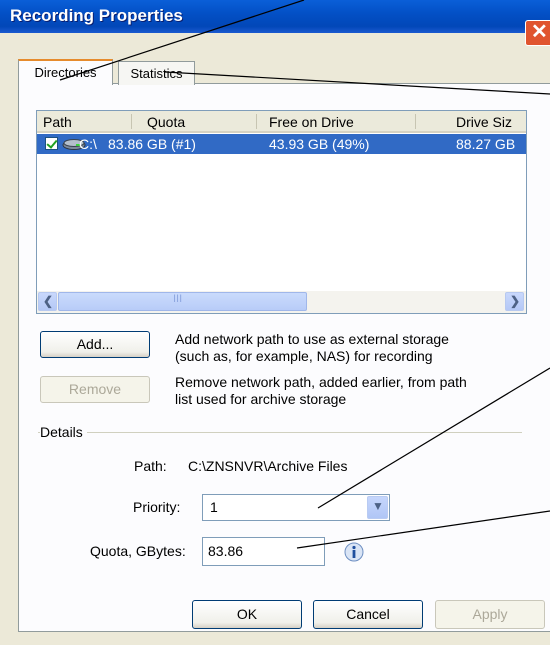 This screenshot has width=550, height=645. I want to click on priority-label: Priority:, so click(157, 507).